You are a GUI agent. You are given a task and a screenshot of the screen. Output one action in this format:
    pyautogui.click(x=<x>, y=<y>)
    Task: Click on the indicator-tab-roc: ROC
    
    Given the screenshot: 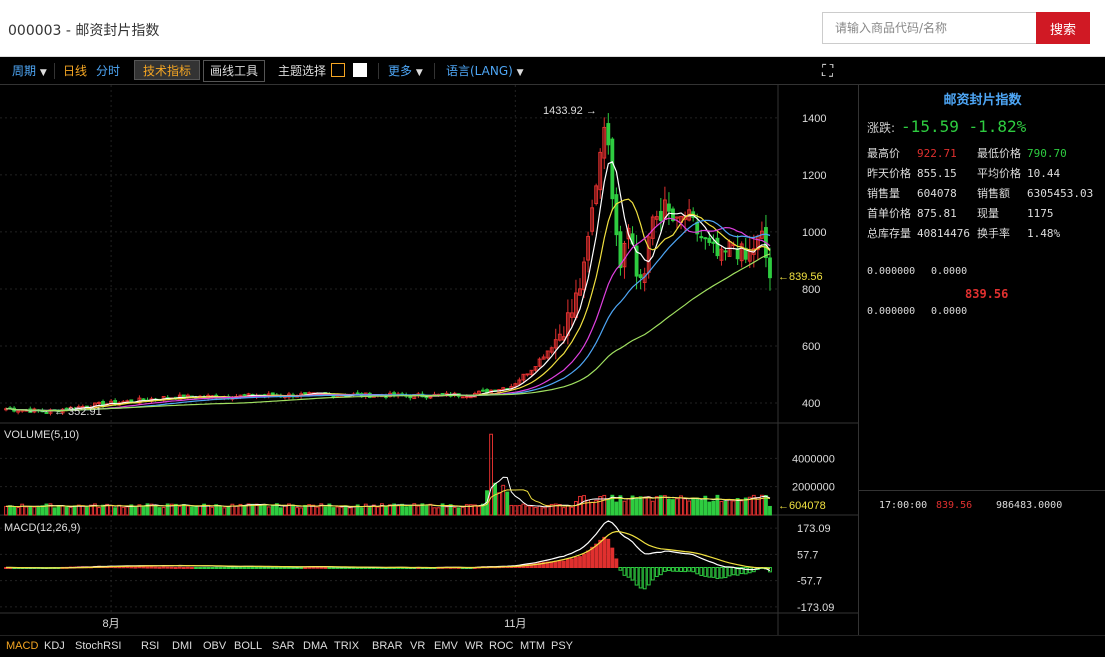 What is the action you would take?
    pyautogui.click(x=501, y=646)
    